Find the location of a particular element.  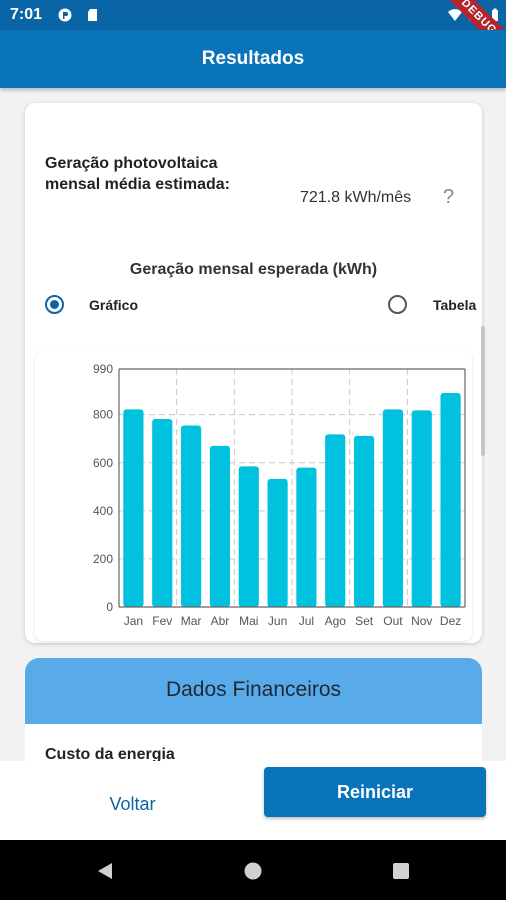

home-nav-icon is located at coordinates (253, 871).